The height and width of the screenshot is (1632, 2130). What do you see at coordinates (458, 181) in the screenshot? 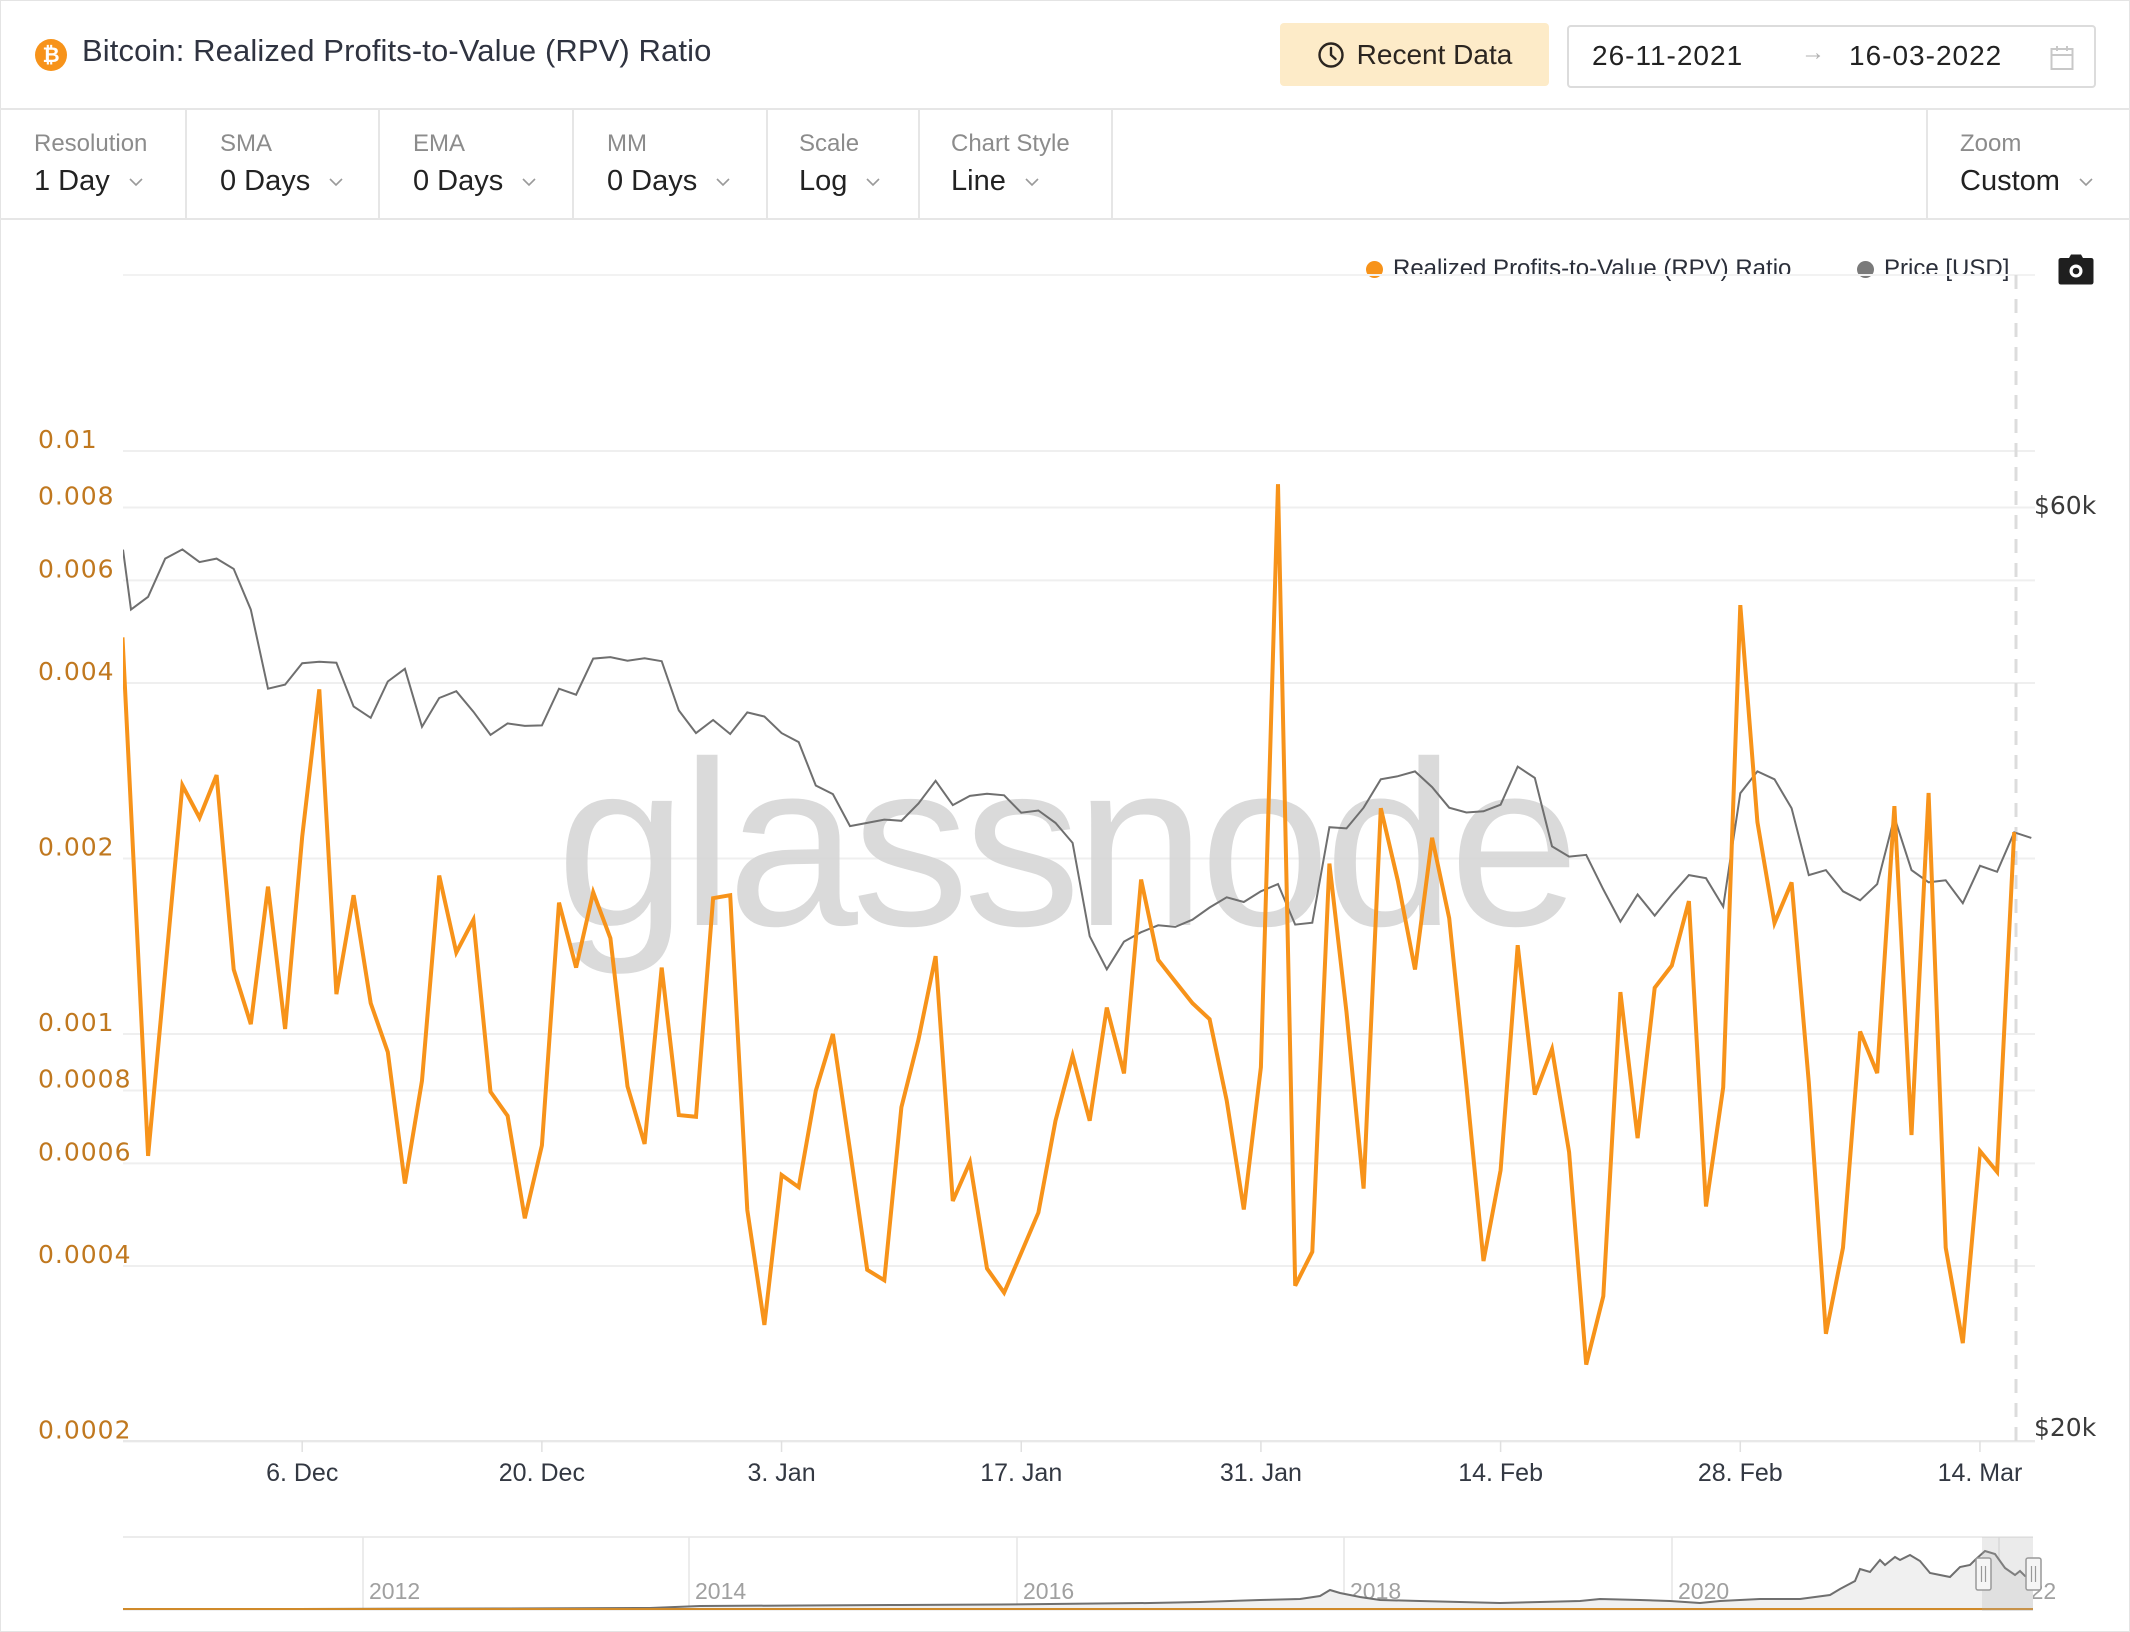
I see `ema-value: 0 Days` at bounding box center [458, 181].